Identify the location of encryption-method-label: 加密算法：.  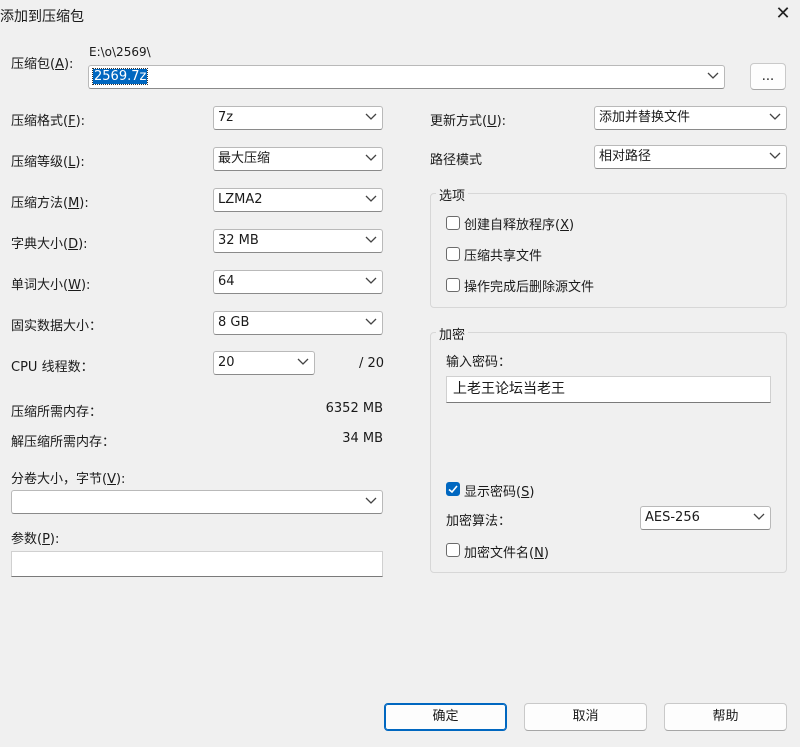
(479, 521).